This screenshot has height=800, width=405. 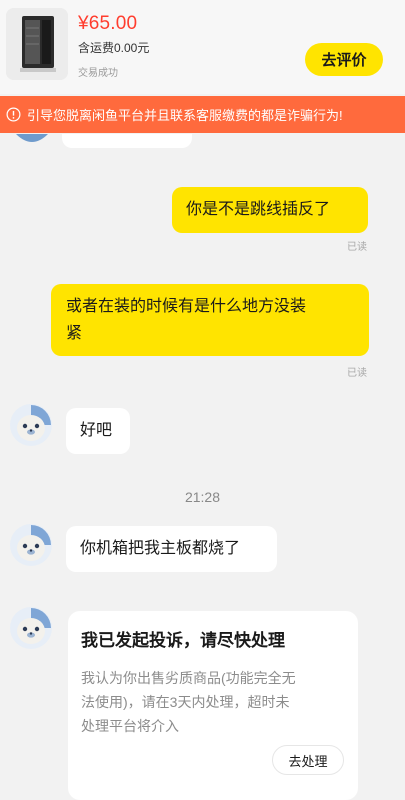 I want to click on message-bubble-received: 你机箱把我主板都烧了, so click(x=171, y=549).